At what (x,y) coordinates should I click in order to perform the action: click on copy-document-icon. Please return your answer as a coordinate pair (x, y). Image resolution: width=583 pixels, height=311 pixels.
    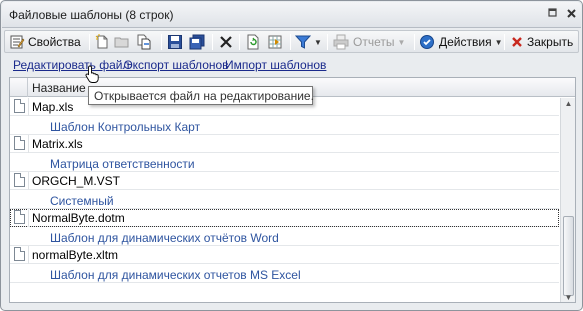
    Looking at the image, I should click on (144, 42).